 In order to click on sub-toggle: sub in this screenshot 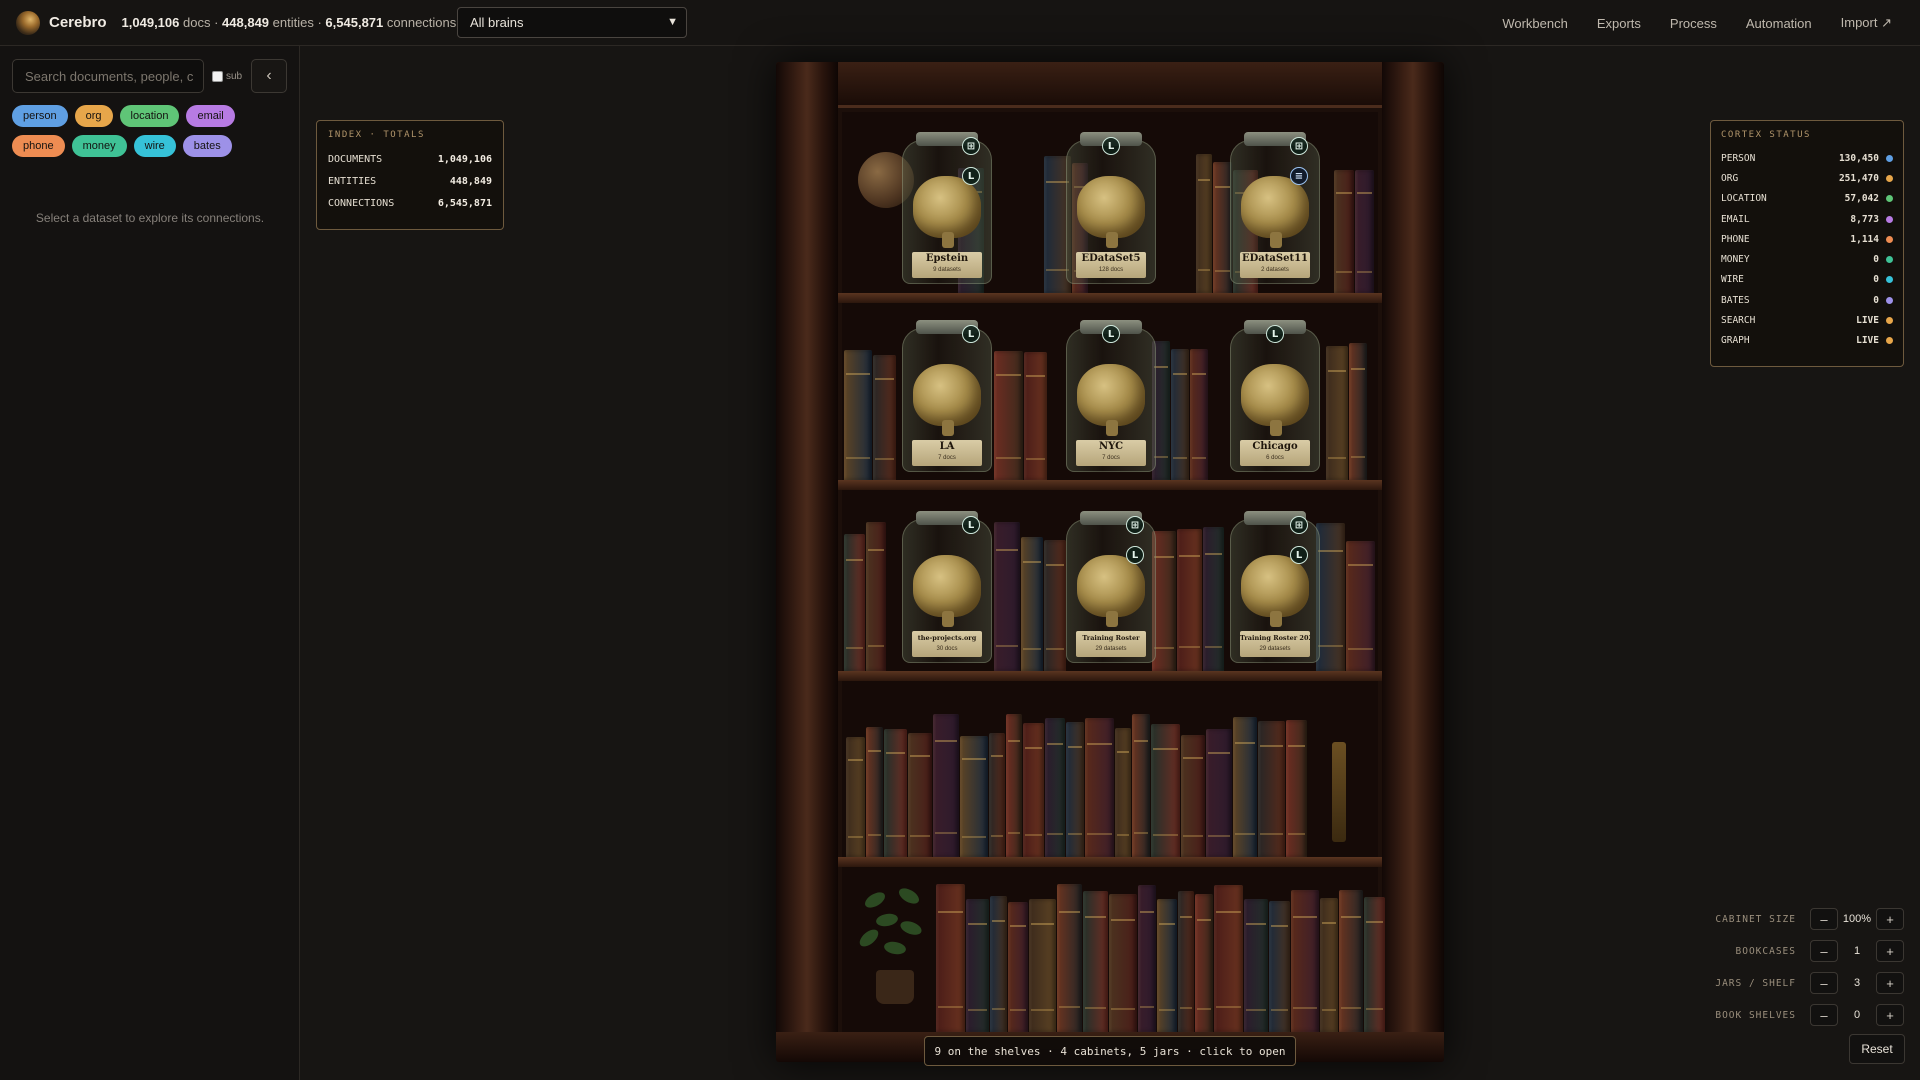, I will do `click(227, 76)`.